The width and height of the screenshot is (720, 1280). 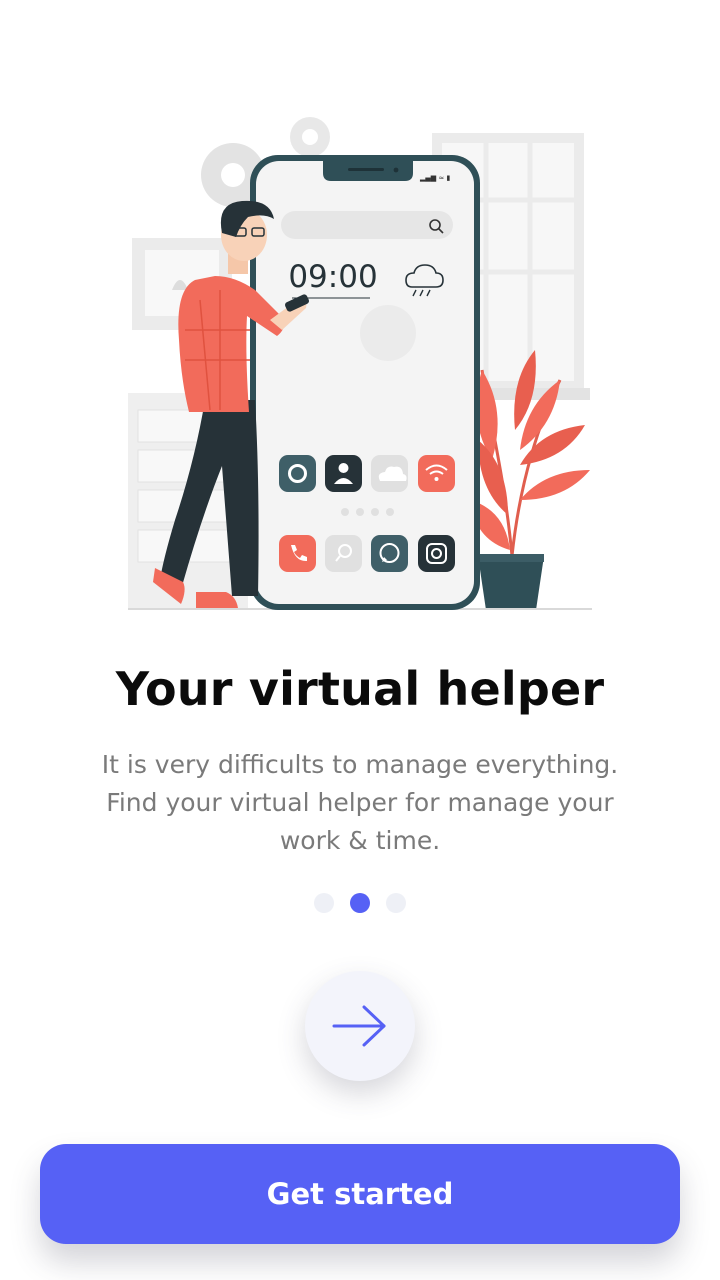 I want to click on settings-icon, so click(x=297, y=473).